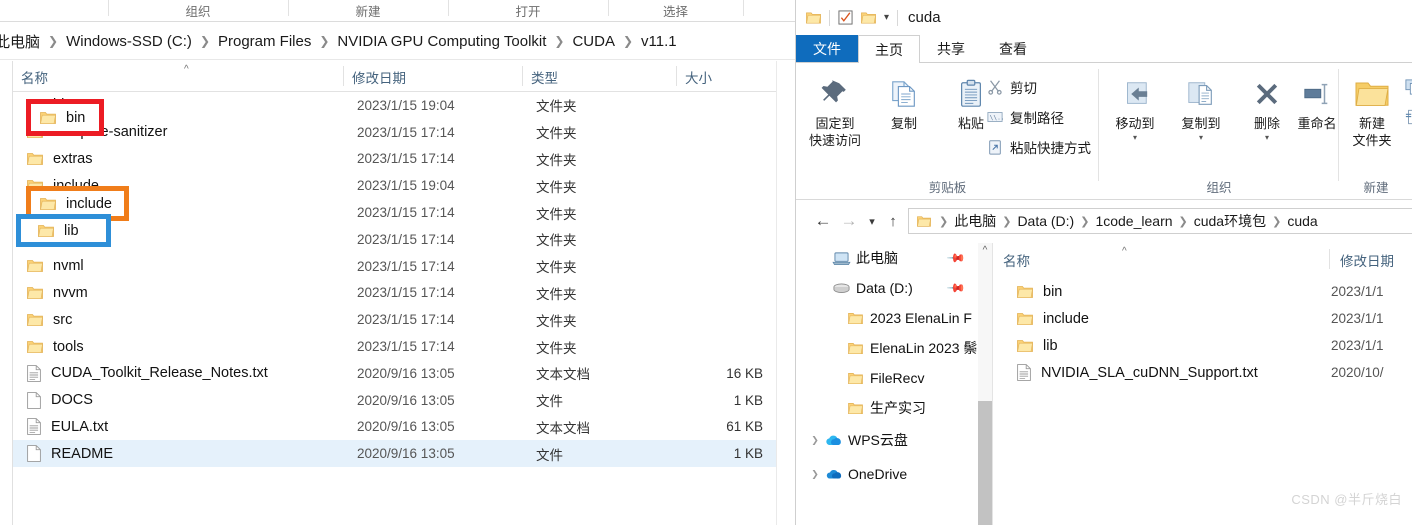 The width and height of the screenshot is (1412, 525). What do you see at coordinates (68, 346) in the screenshot?
I see `file-name-label: tools` at bounding box center [68, 346].